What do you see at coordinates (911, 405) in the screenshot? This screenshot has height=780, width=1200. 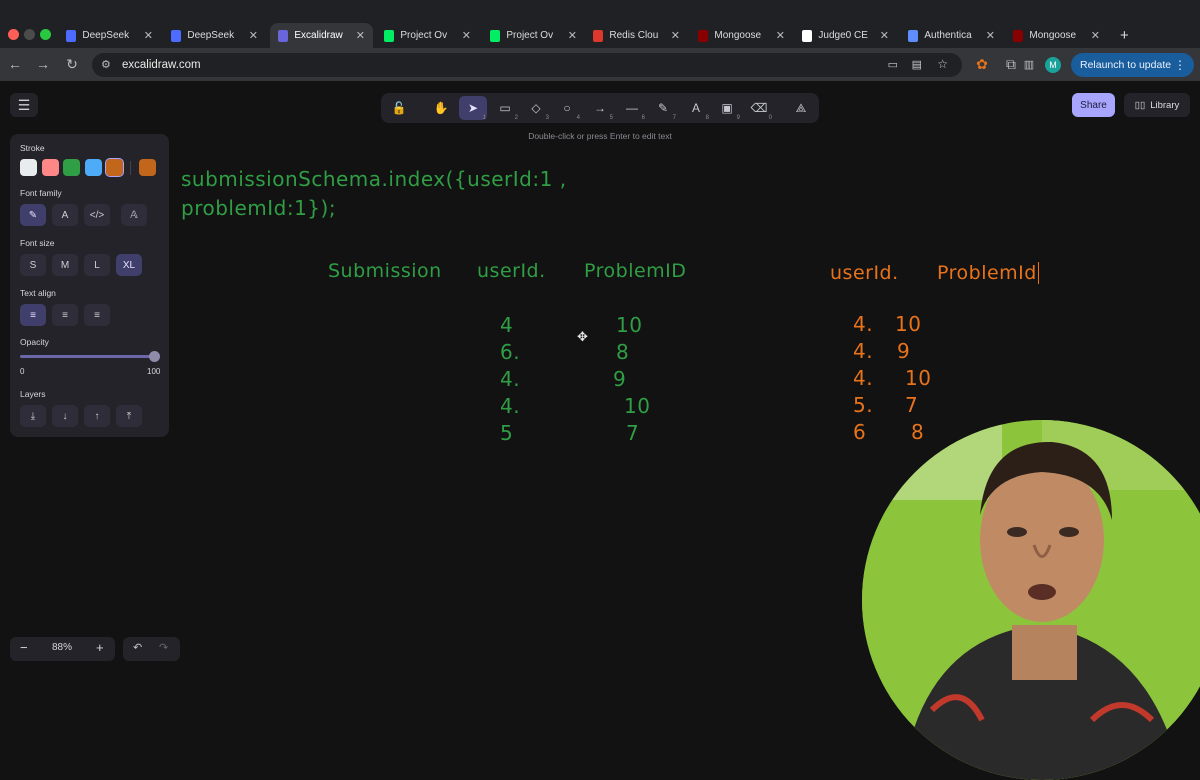 I see `right-problemid-value: 7` at bounding box center [911, 405].